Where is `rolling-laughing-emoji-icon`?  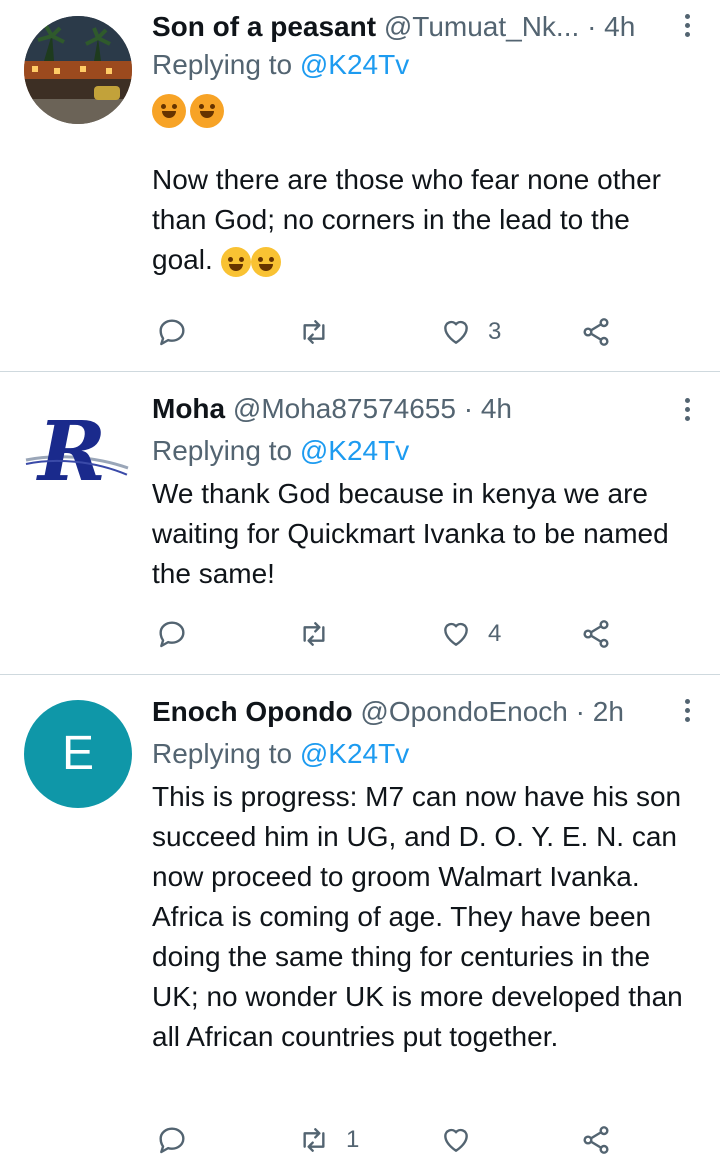
rolling-laughing-emoji-icon is located at coordinates (235, 261).